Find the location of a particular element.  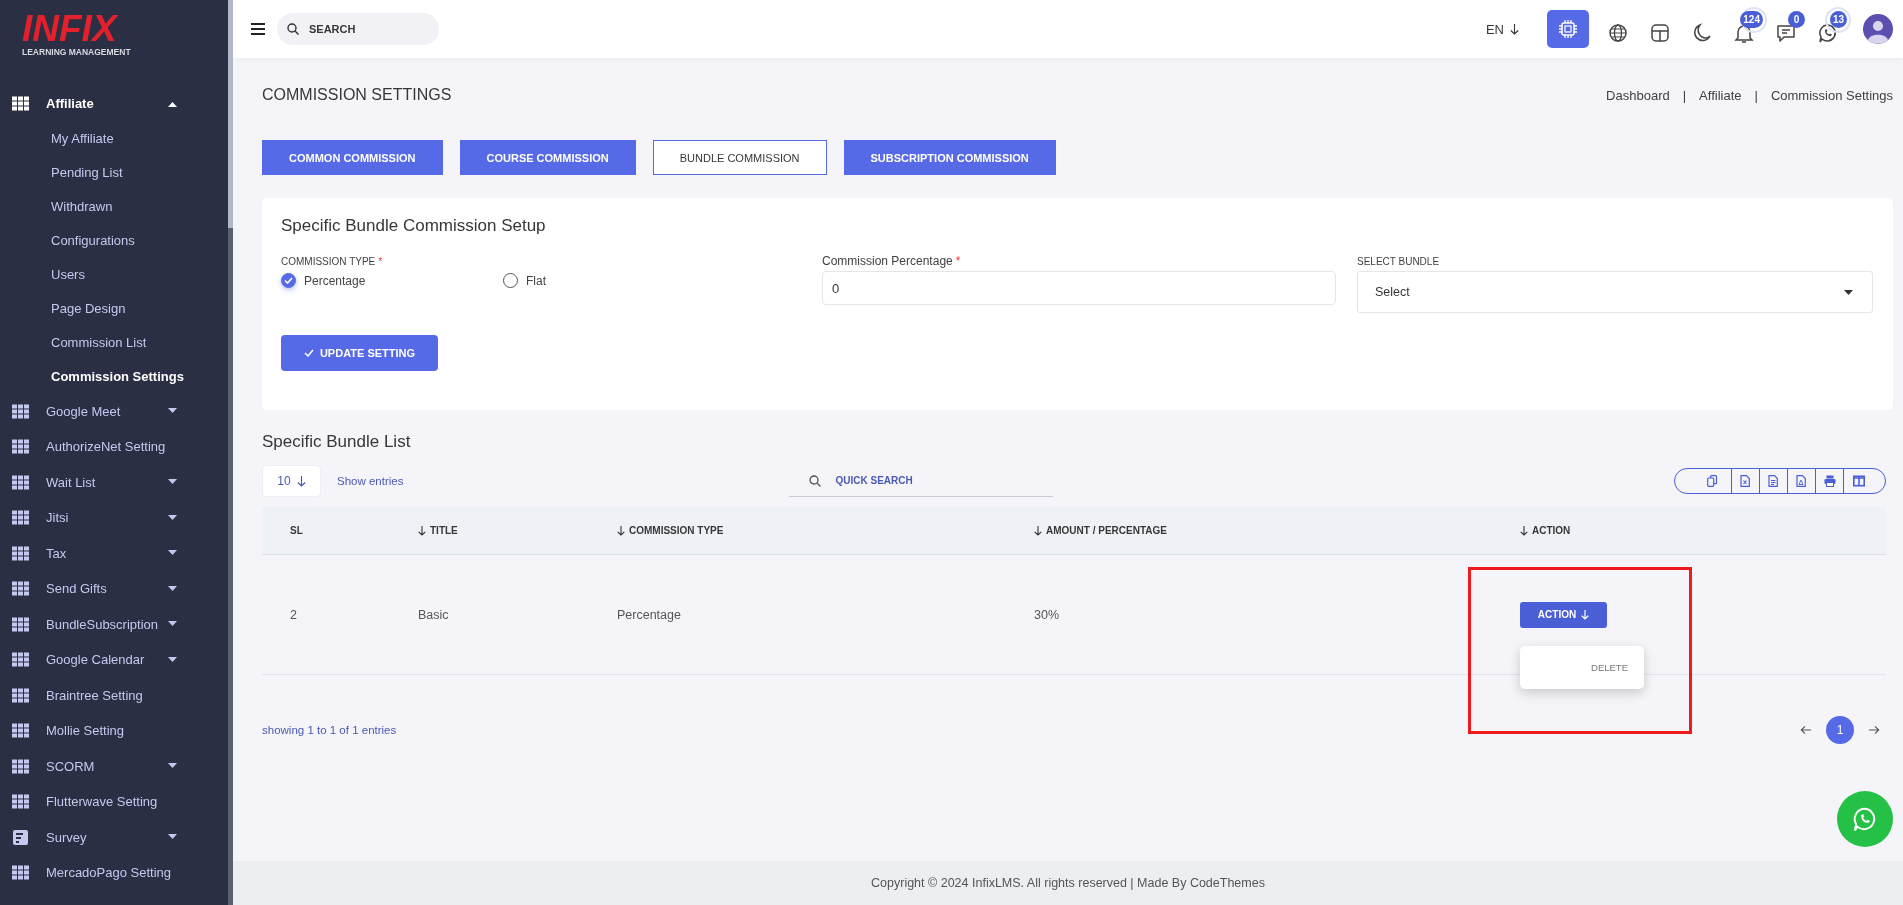

print-icon is located at coordinates (1829, 481).